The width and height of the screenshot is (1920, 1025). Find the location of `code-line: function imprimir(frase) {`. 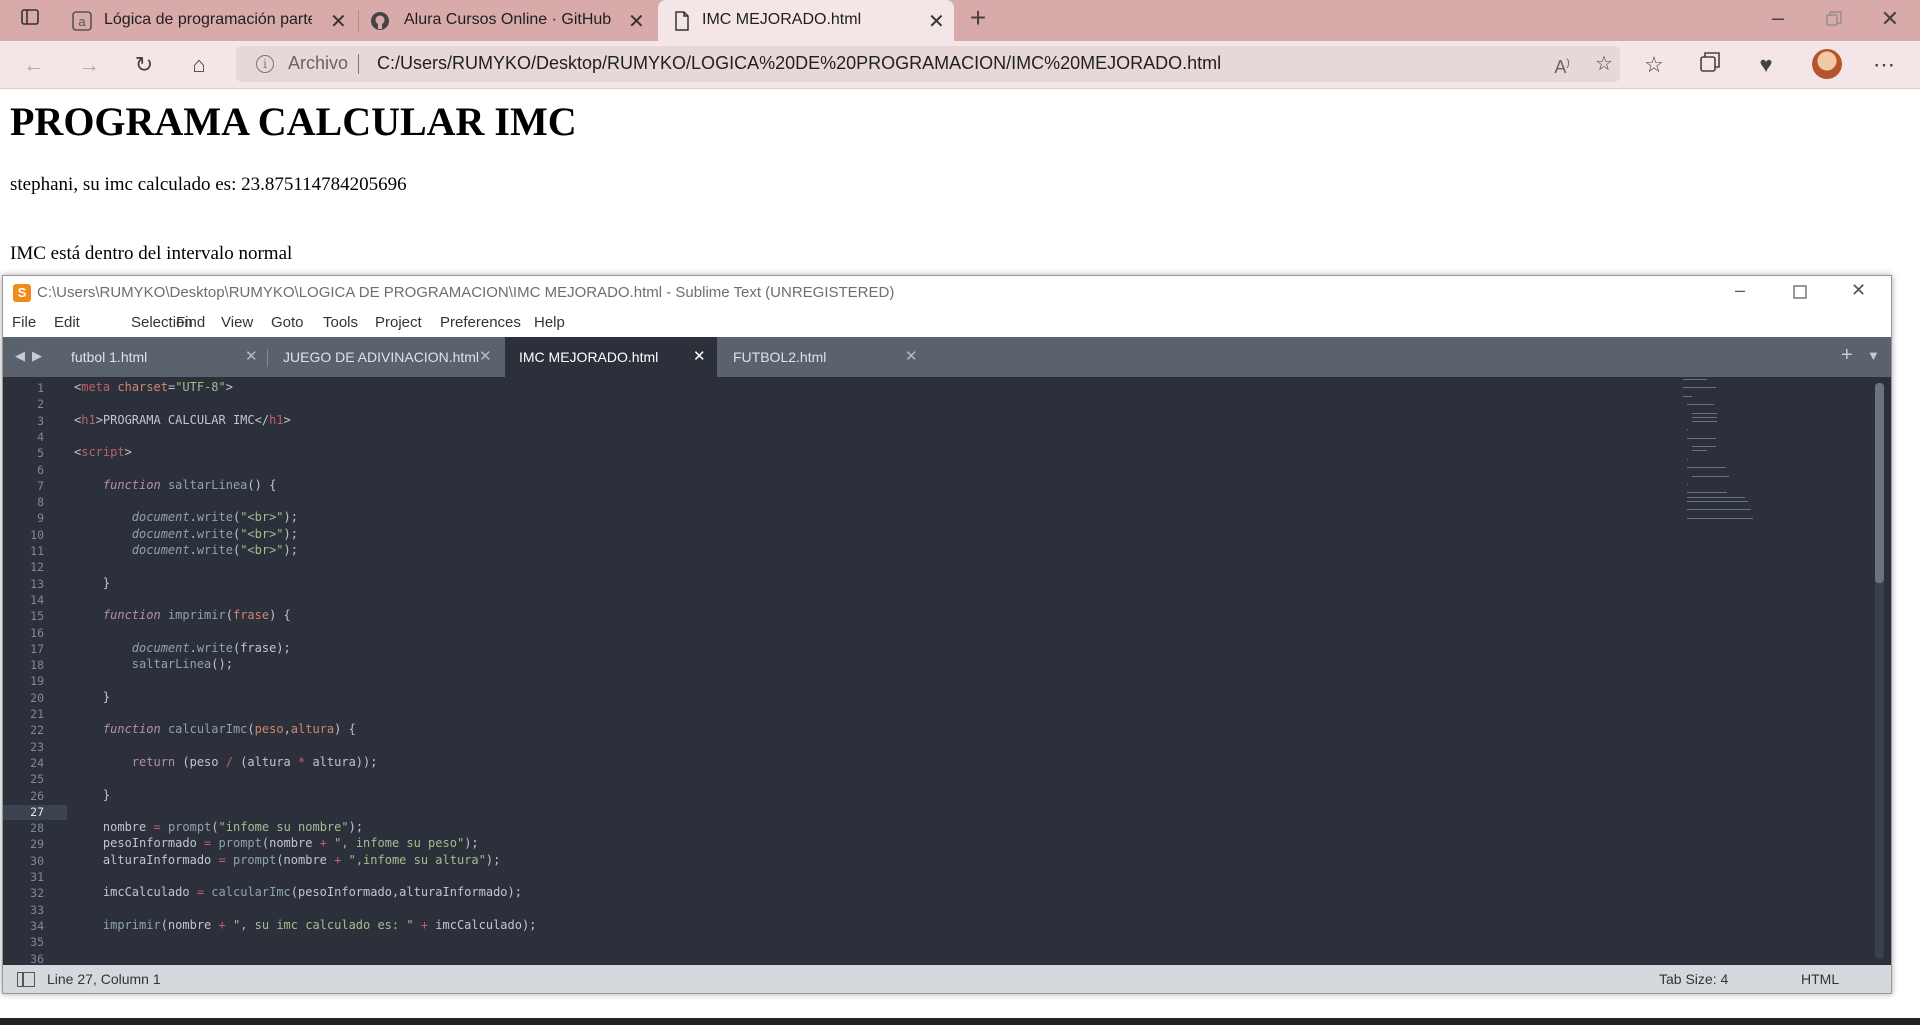

code-line: function imprimir(frase) { is located at coordinates (196, 615).